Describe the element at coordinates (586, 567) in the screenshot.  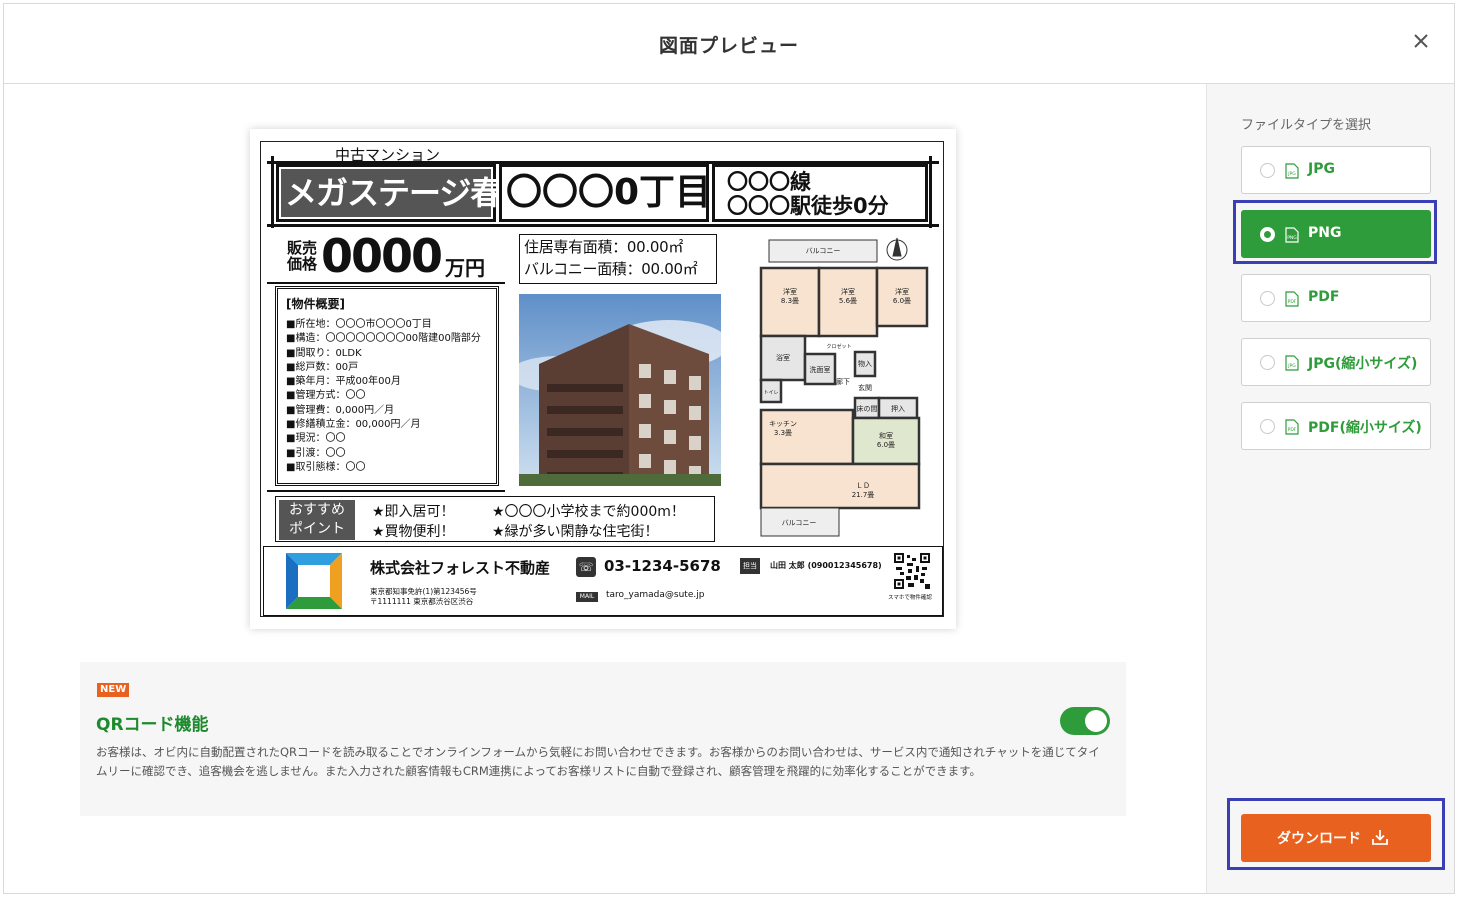
I see `phone-icon: ☏` at that location.